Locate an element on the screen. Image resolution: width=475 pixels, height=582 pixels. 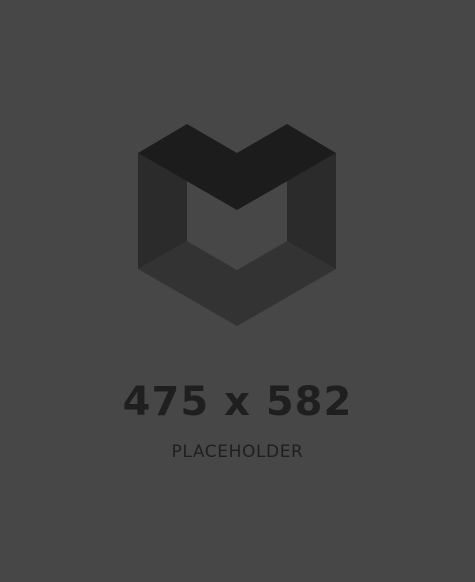
placeholder-cube-icon is located at coordinates (237, 225).